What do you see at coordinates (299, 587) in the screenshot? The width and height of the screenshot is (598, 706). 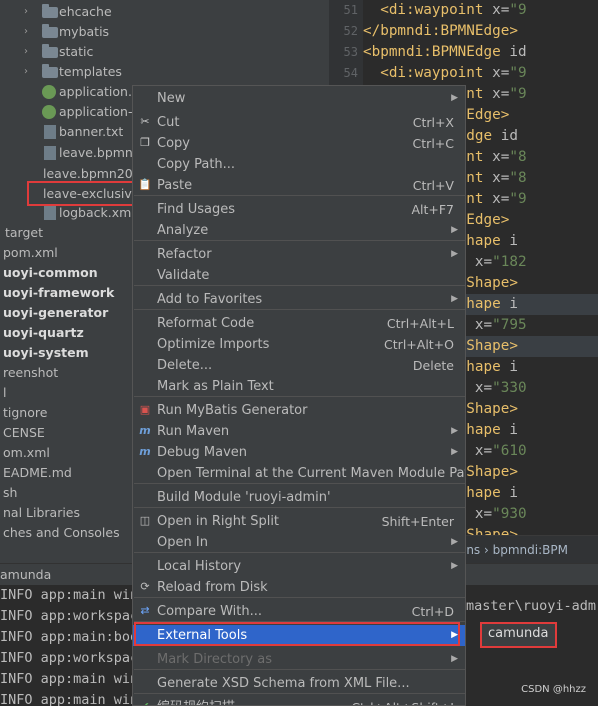 I see `menu-item-reload-from-disk: ⟳ Reload from Disk` at bounding box center [299, 587].